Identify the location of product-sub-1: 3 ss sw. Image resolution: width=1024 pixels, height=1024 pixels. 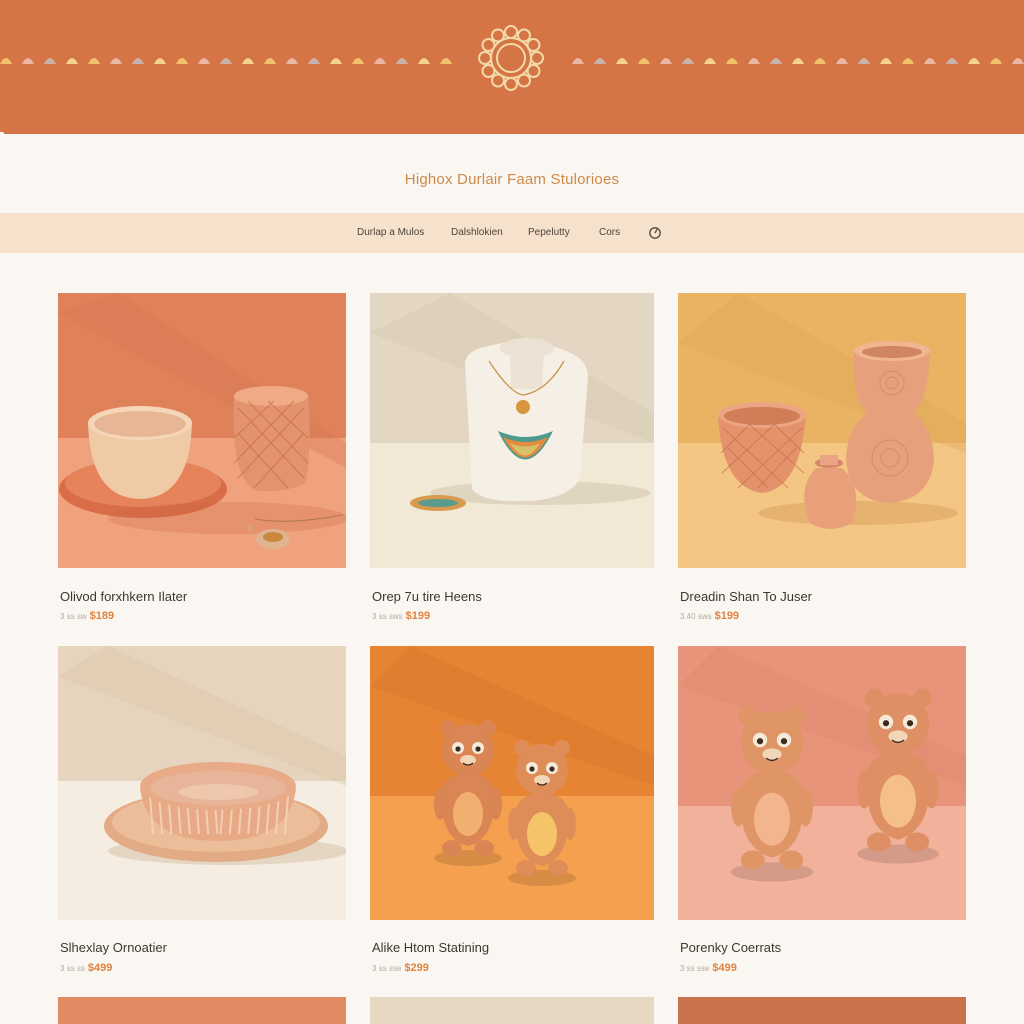
(73, 616).